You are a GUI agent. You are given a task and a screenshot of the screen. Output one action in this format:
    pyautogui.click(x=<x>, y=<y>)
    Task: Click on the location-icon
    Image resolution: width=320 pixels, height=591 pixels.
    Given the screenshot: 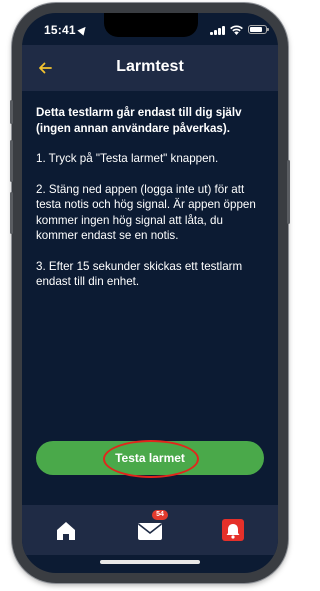 What is the action you would take?
    pyautogui.click(x=83, y=30)
    